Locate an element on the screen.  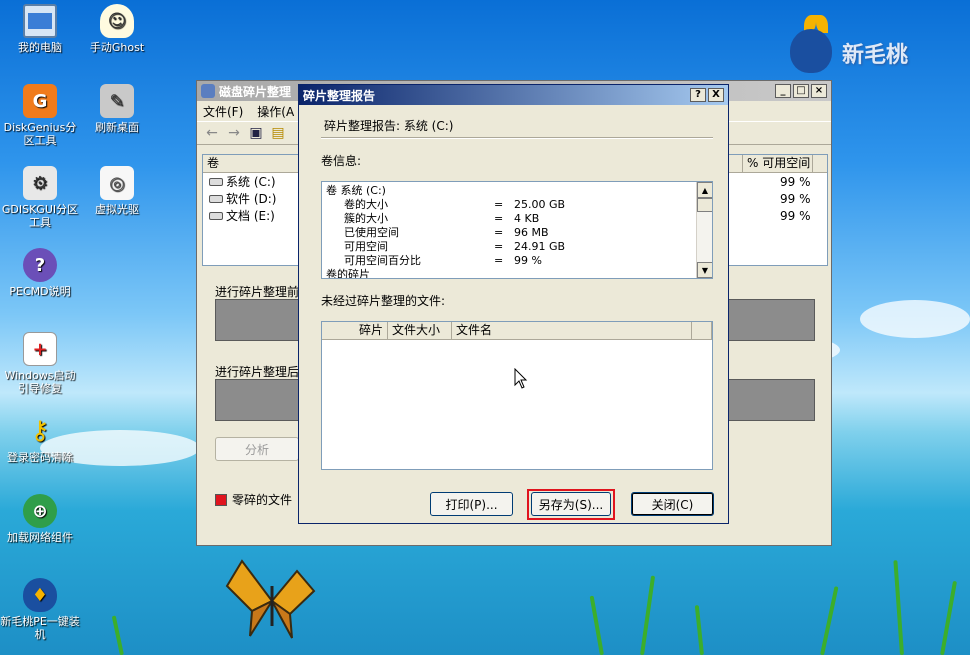
icon-label: 我的电脑 is located at coordinates (40, 47).